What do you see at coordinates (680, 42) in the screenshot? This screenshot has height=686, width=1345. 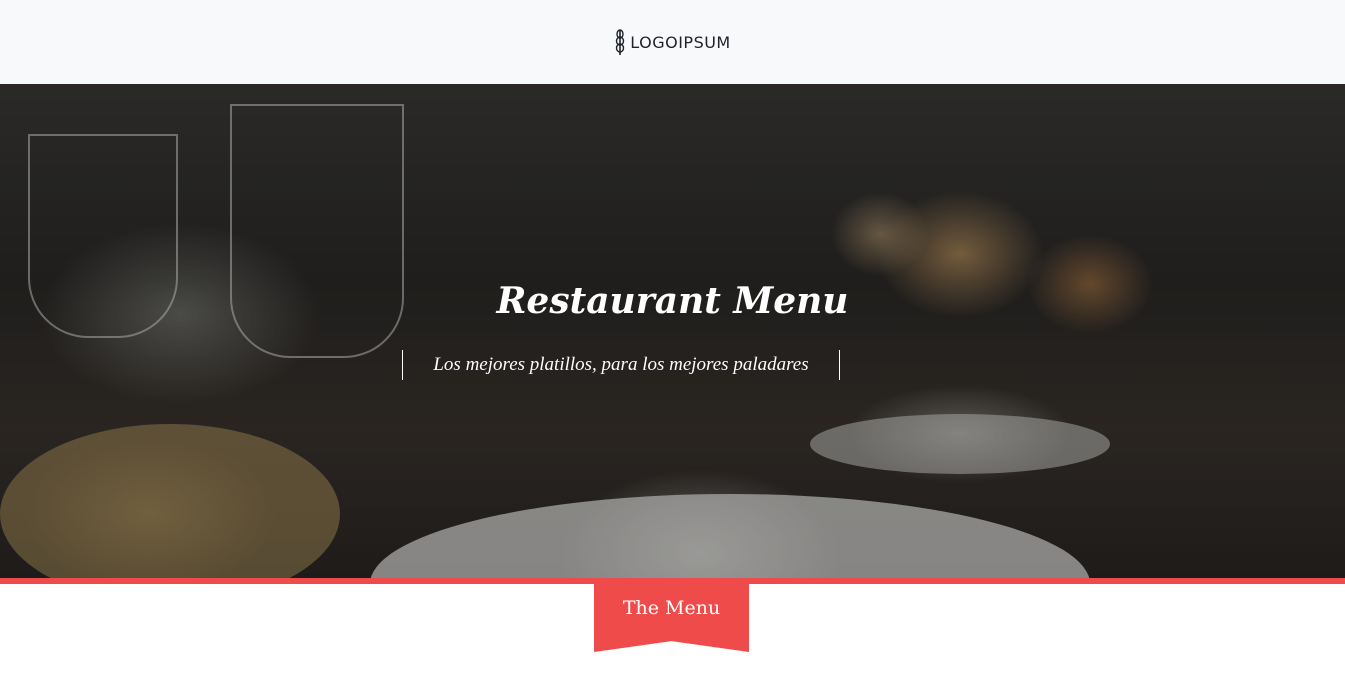 I see `logo-text: LOGOIPSUM` at bounding box center [680, 42].